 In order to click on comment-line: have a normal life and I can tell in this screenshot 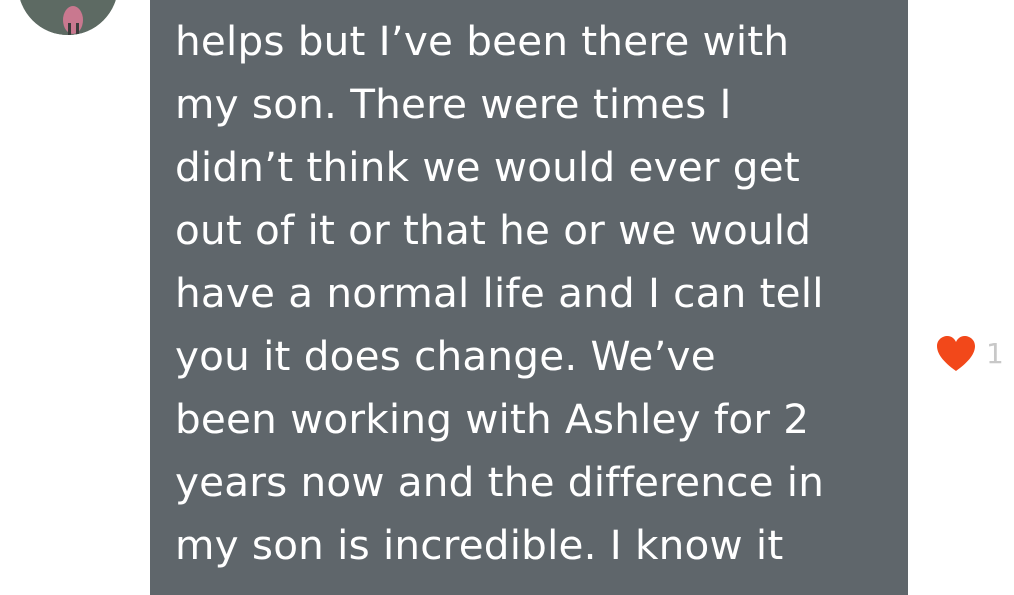, I will do `click(499, 293)`.